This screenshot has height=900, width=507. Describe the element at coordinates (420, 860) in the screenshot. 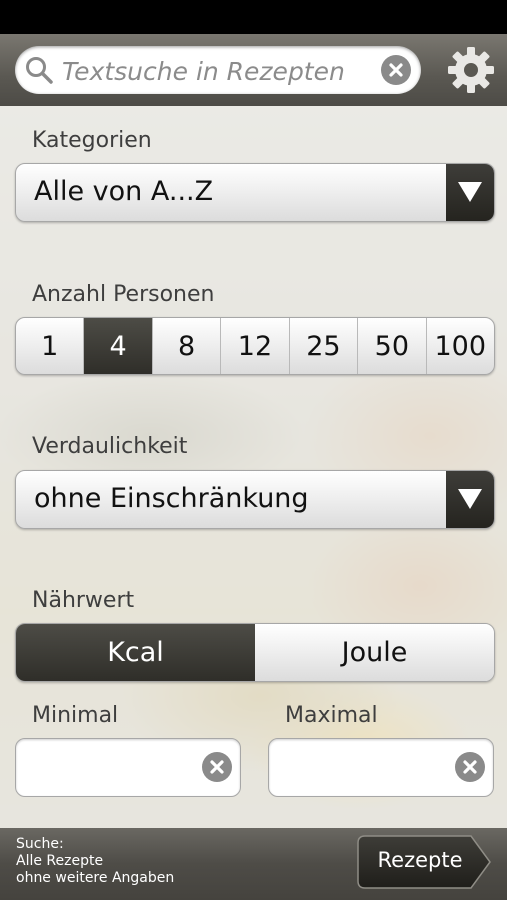

I see `rezepte-button-label: Rezepte` at that location.